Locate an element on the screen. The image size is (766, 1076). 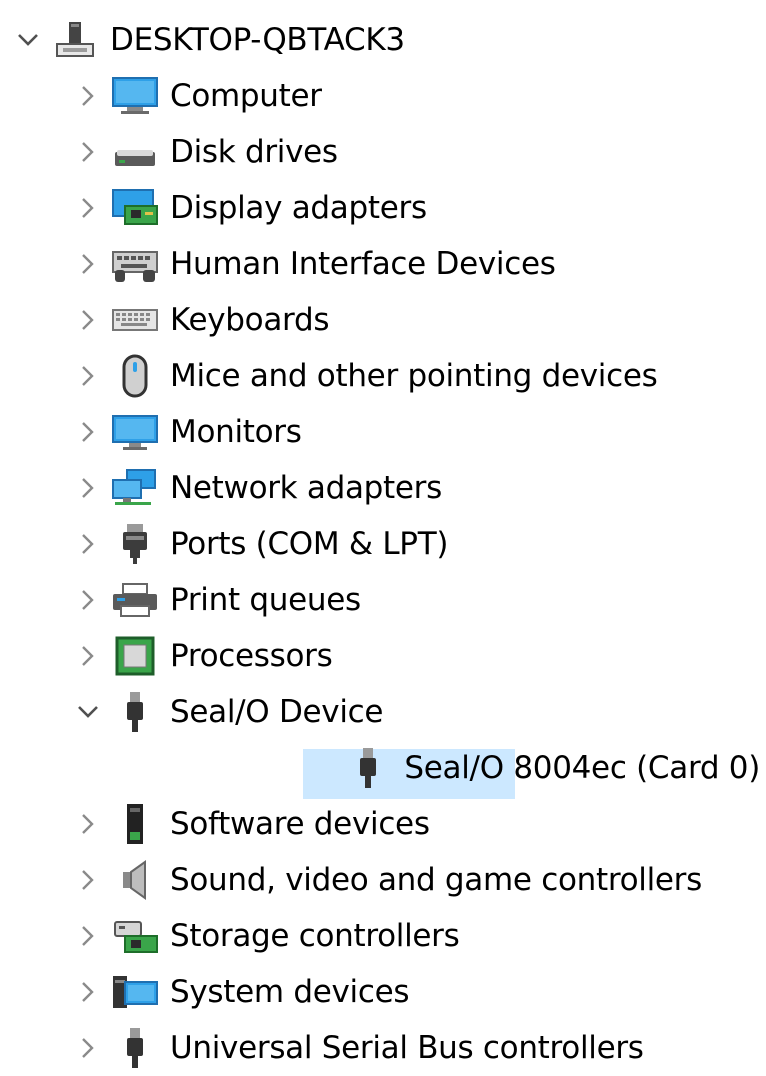
monitor-icon is located at coordinates (135, 432).